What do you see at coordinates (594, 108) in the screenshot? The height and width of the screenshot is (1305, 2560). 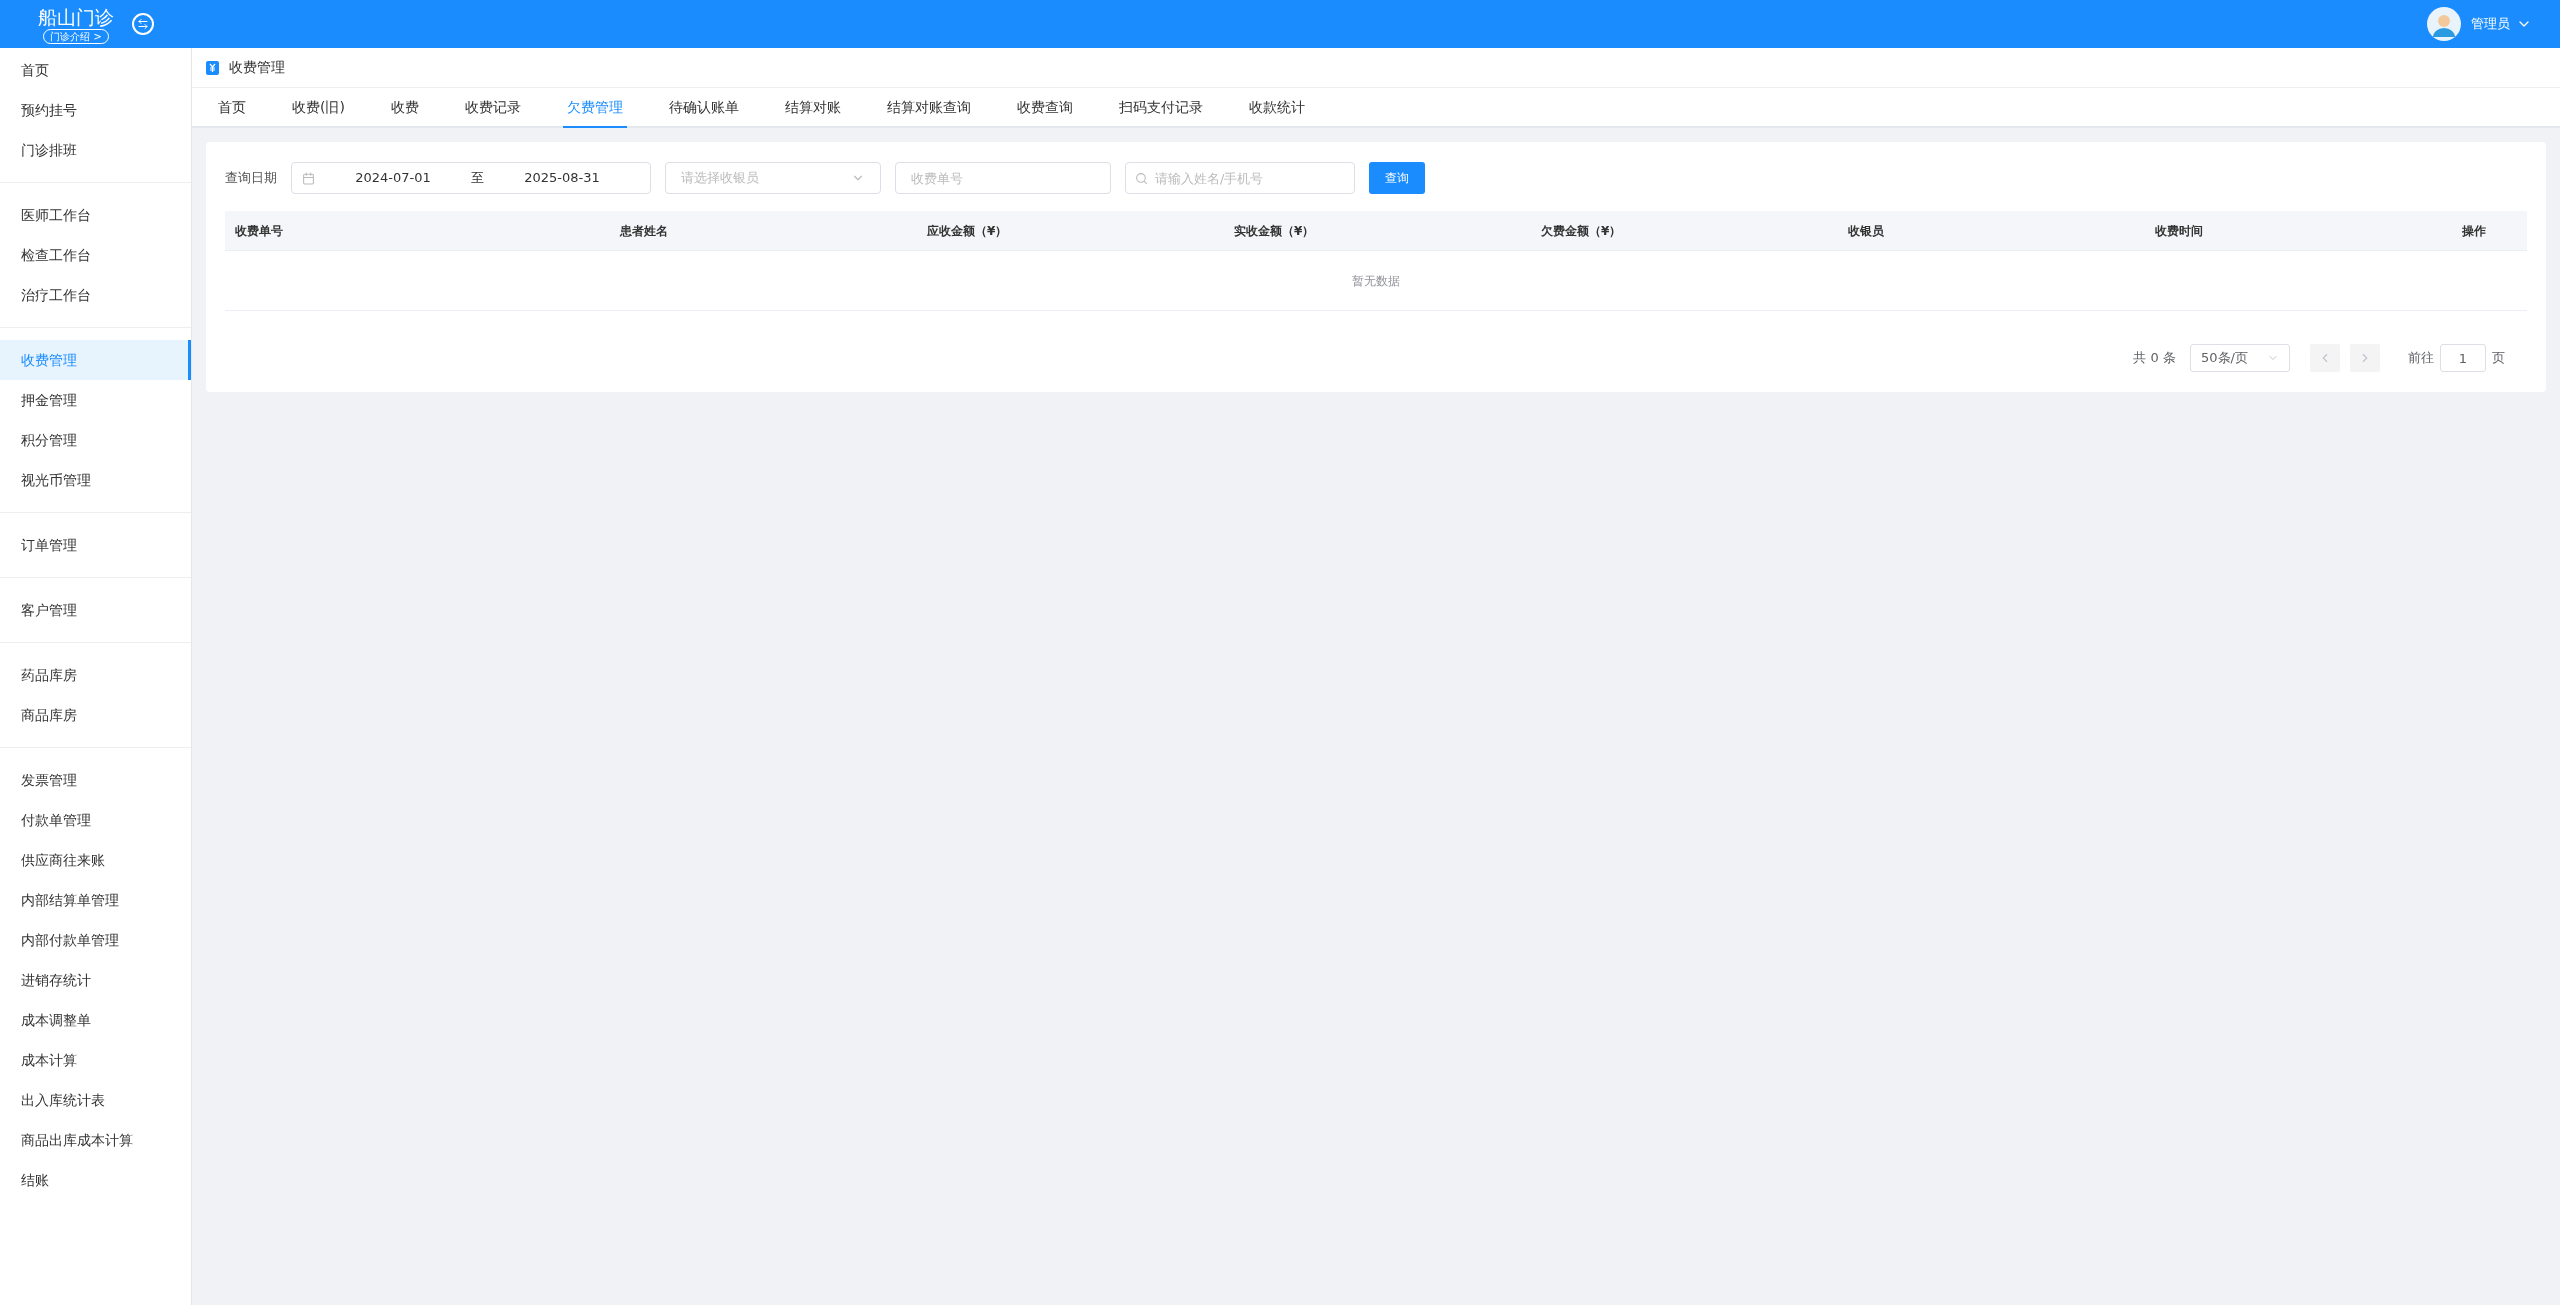 I see `tab: 欠费管理` at bounding box center [594, 108].